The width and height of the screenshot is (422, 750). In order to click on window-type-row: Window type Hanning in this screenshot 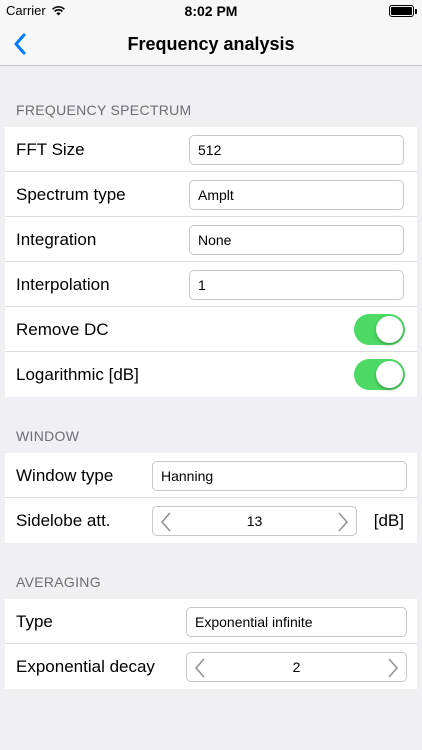, I will do `click(211, 475)`.